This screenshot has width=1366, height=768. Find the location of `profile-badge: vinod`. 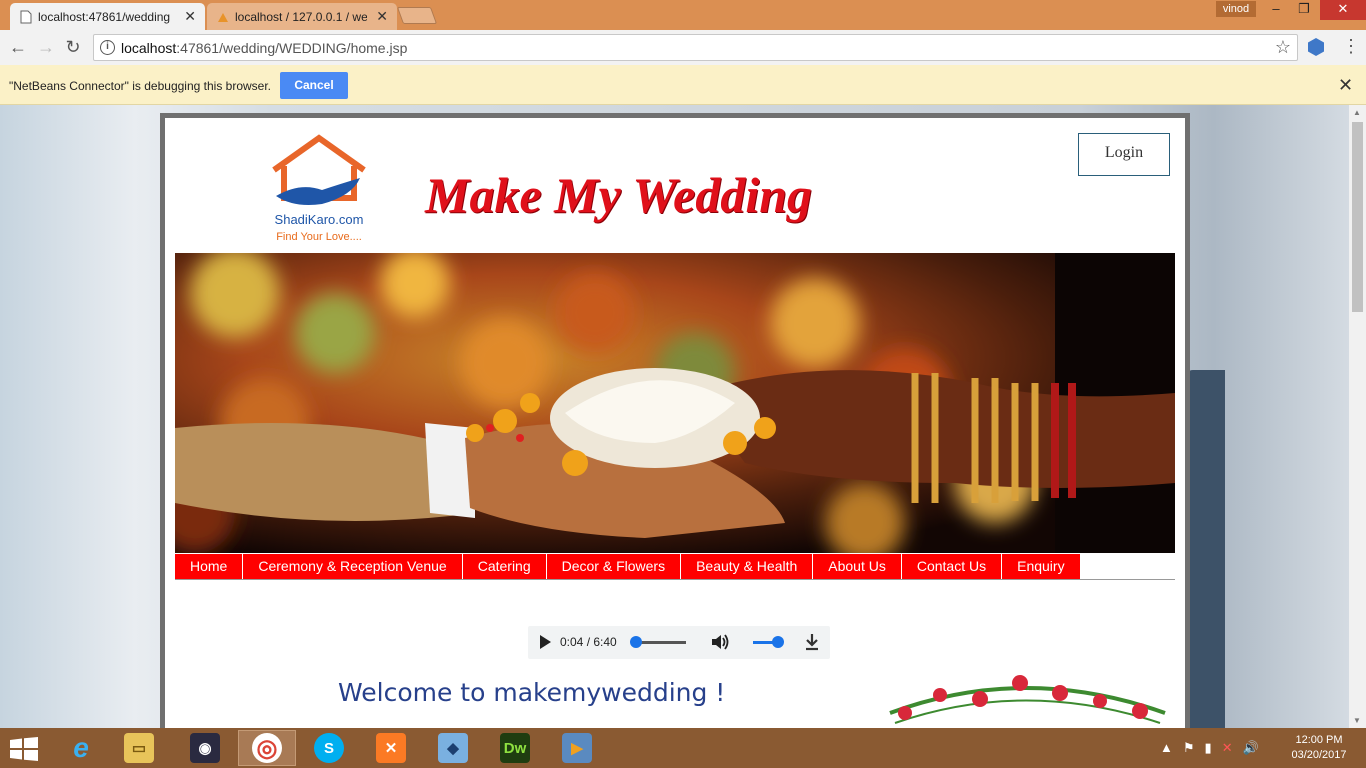

profile-badge: vinod is located at coordinates (1236, 9).